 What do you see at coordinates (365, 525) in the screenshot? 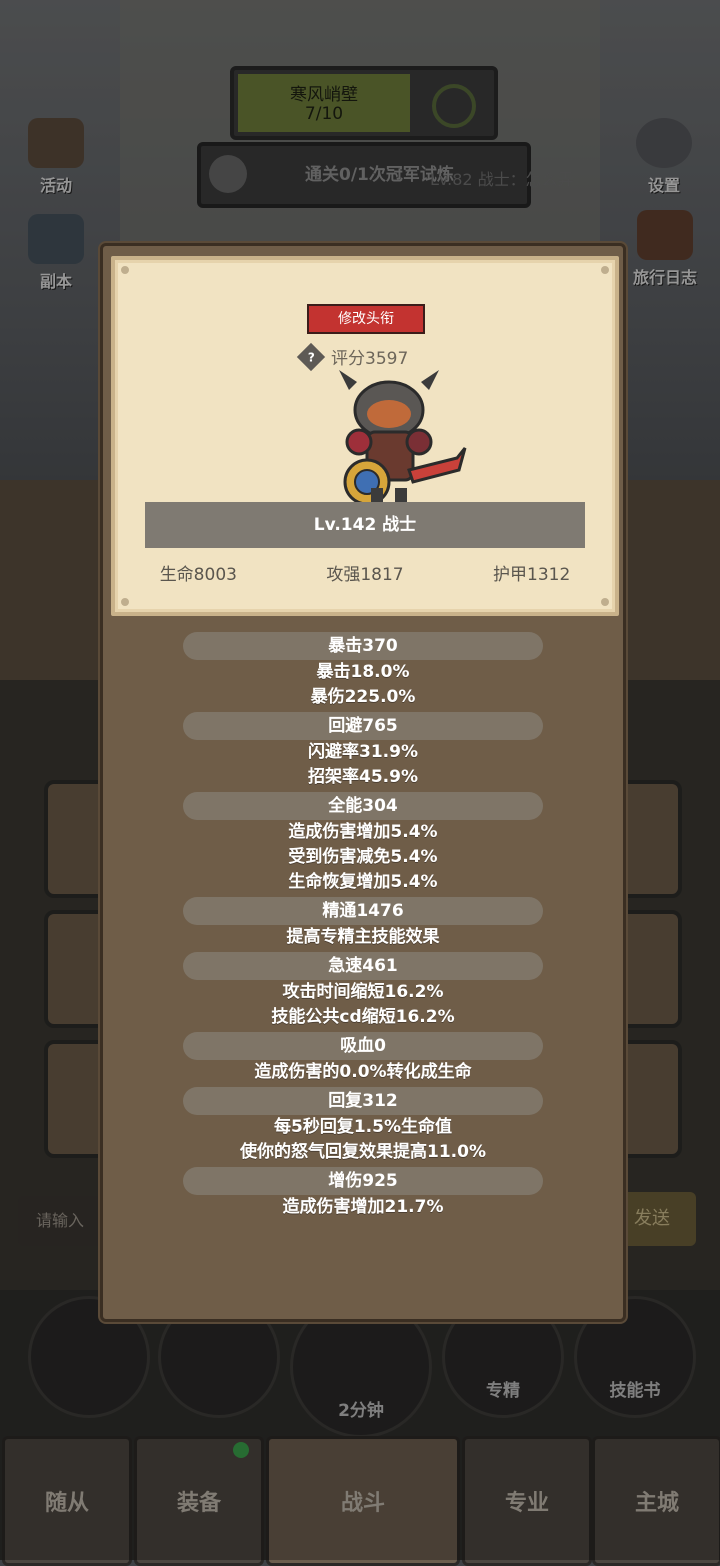
I see `character-name-bar: Lv.142 战士` at bounding box center [365, 525].